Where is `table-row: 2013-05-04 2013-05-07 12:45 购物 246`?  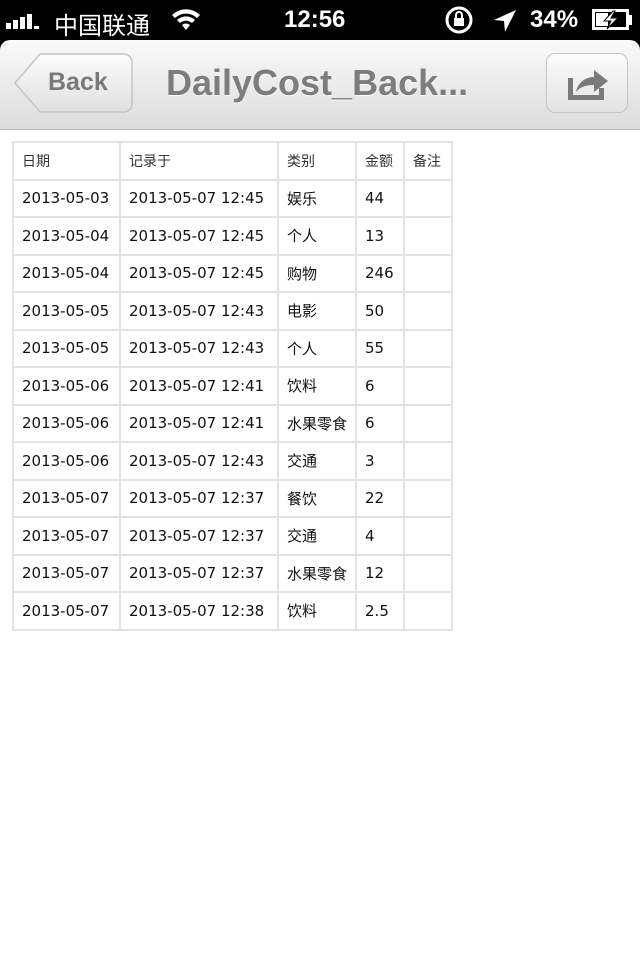 table-row: 2013-05-04 2013-05-07 12:45 购物 246 is located at coordinates (233, 273).